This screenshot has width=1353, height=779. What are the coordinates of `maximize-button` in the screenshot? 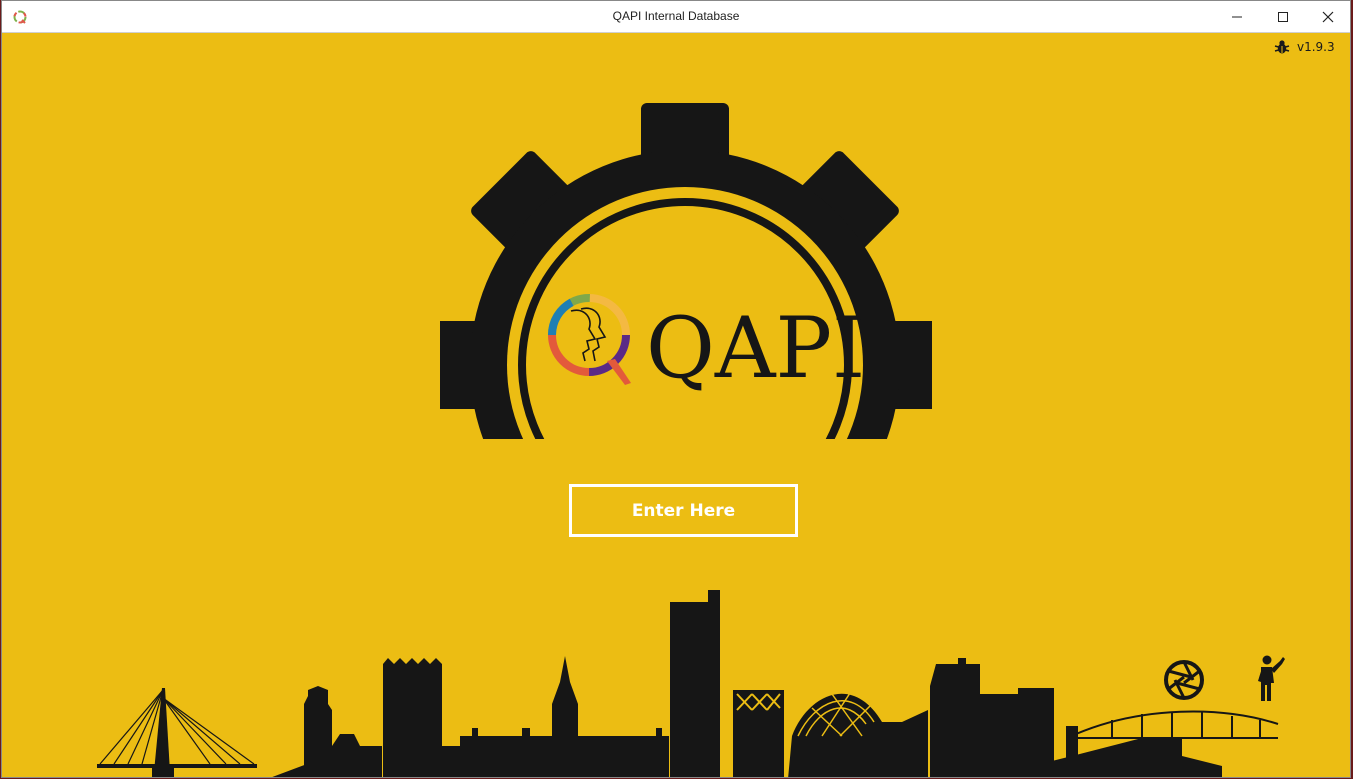 It's located at (1283, 16).